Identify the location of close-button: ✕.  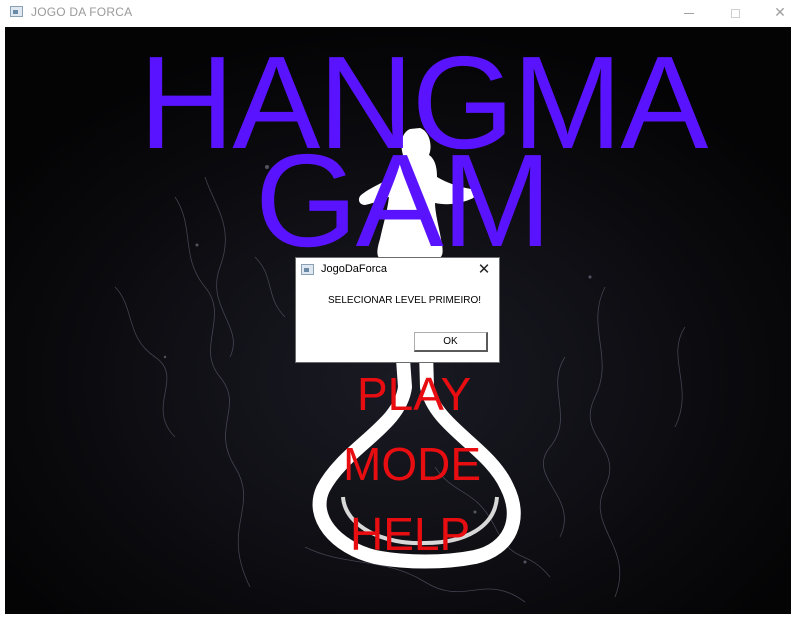
(776, 13).